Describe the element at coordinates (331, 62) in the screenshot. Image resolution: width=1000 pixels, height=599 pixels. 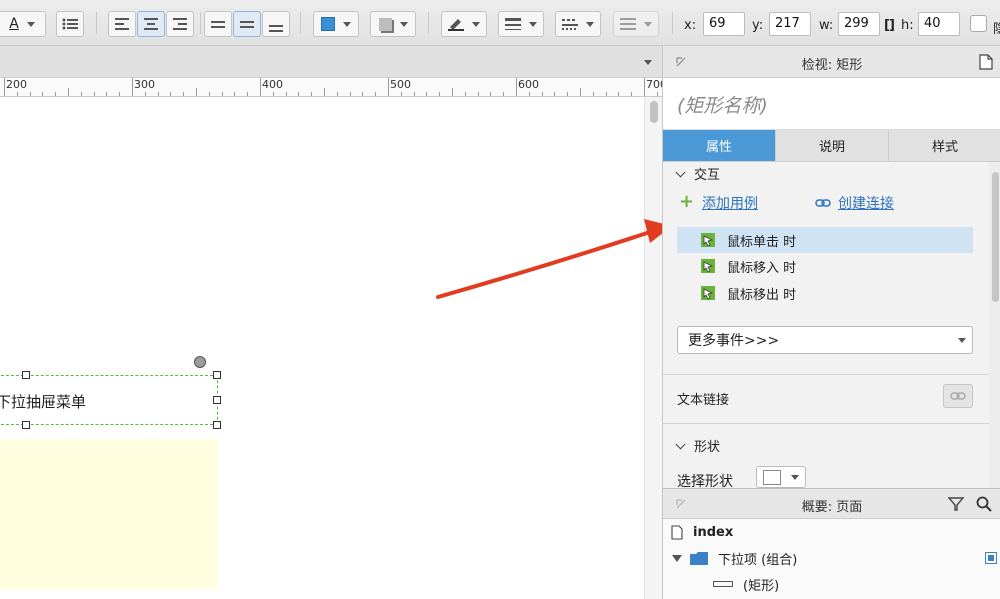
I see `canvas-tab-strip` at that location.